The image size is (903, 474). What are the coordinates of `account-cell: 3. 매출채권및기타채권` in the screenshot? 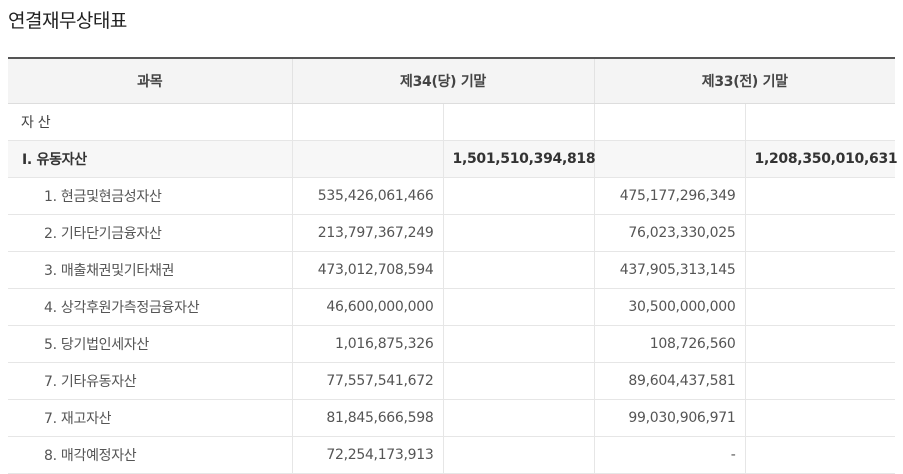 It's located at (150, 270).